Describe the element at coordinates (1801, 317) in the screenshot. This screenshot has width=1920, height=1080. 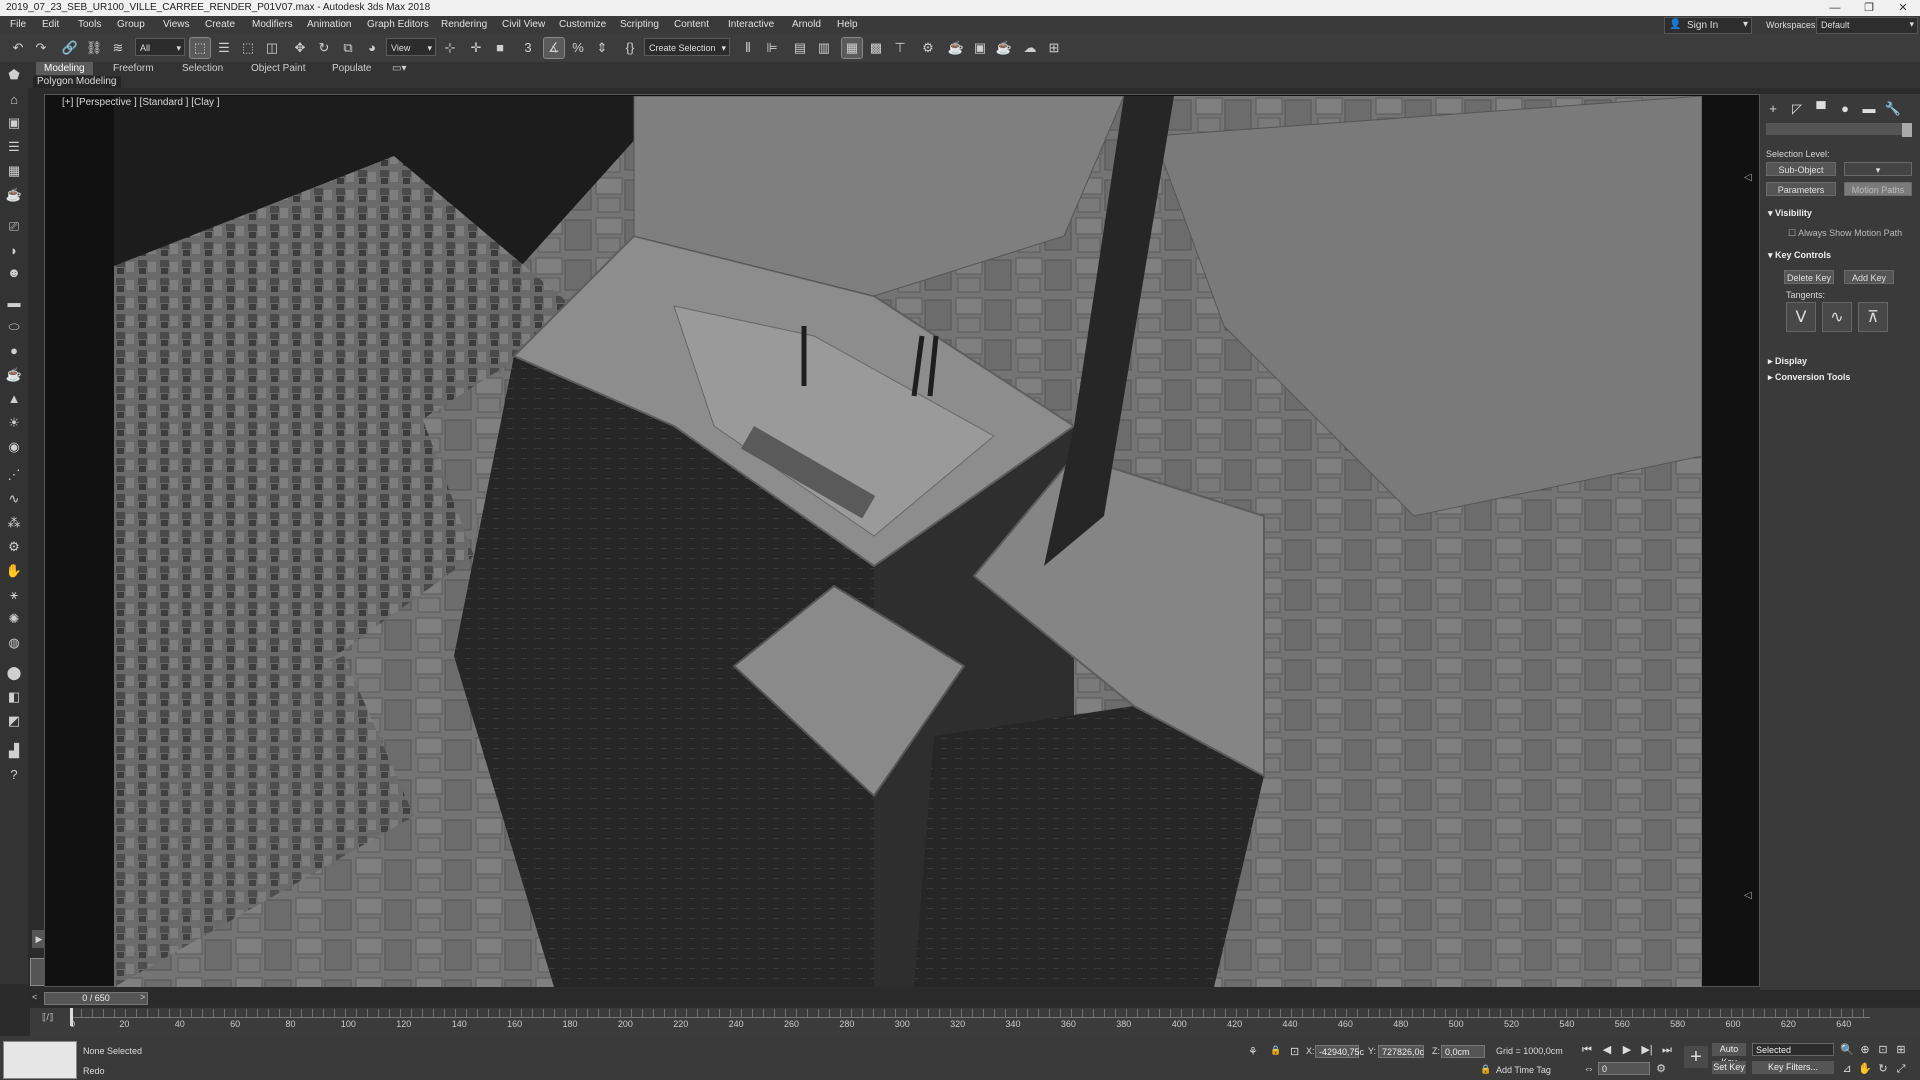
I see `tangent-smooth-icon: Ⅴ` at that location.